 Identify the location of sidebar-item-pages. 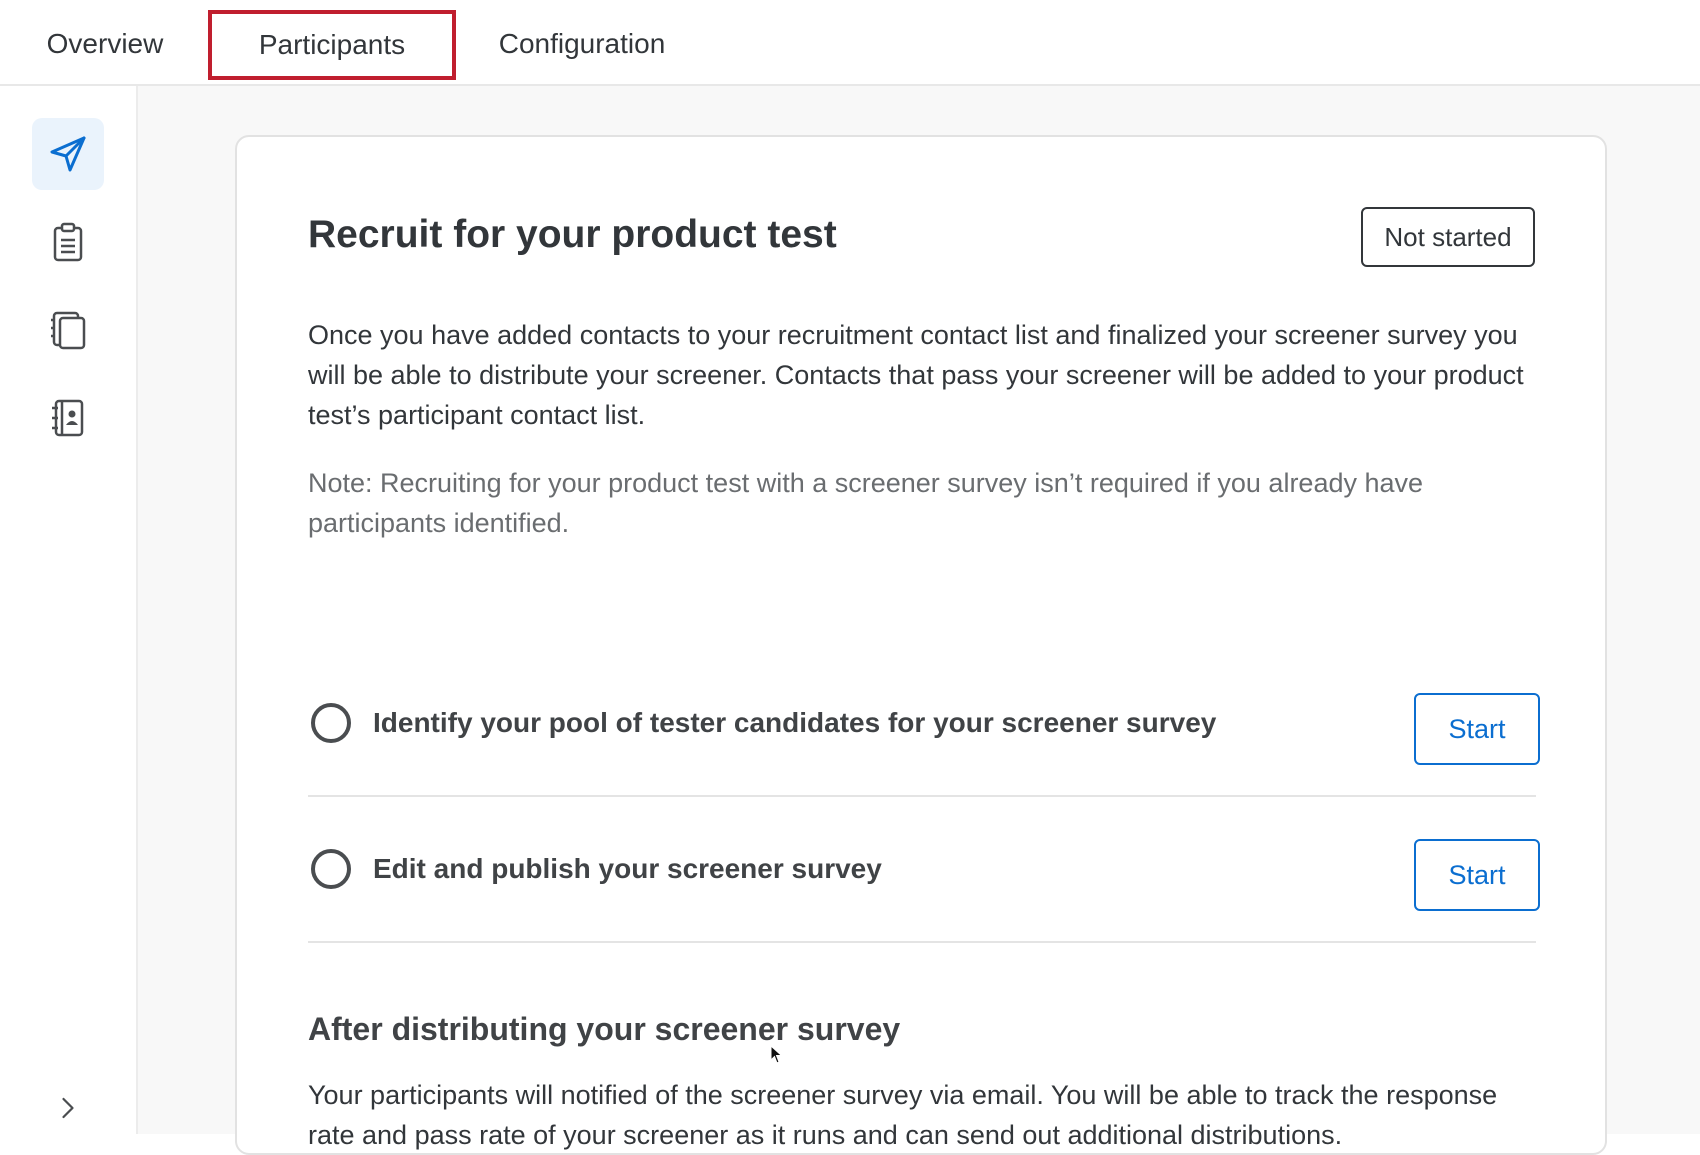
(68, 330).